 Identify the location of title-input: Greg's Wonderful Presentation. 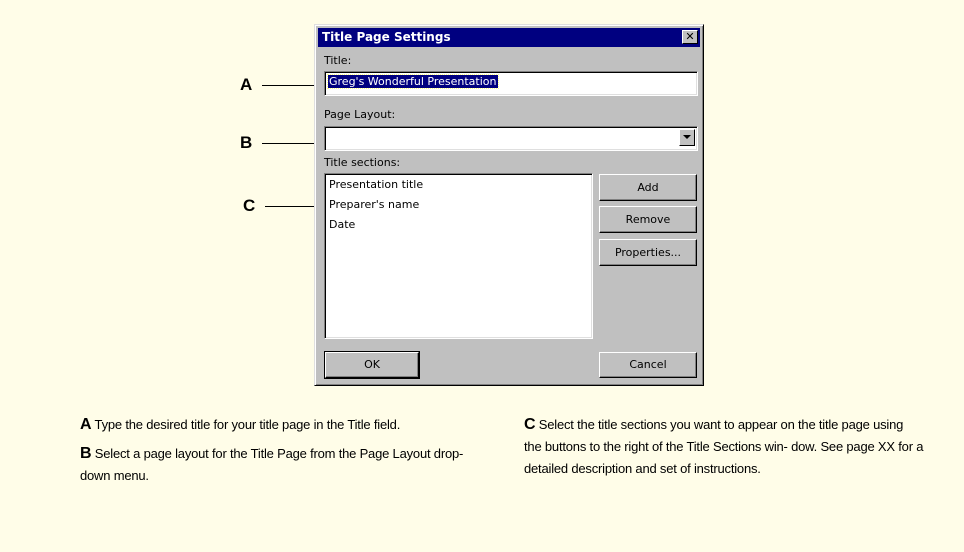
(511, 83).